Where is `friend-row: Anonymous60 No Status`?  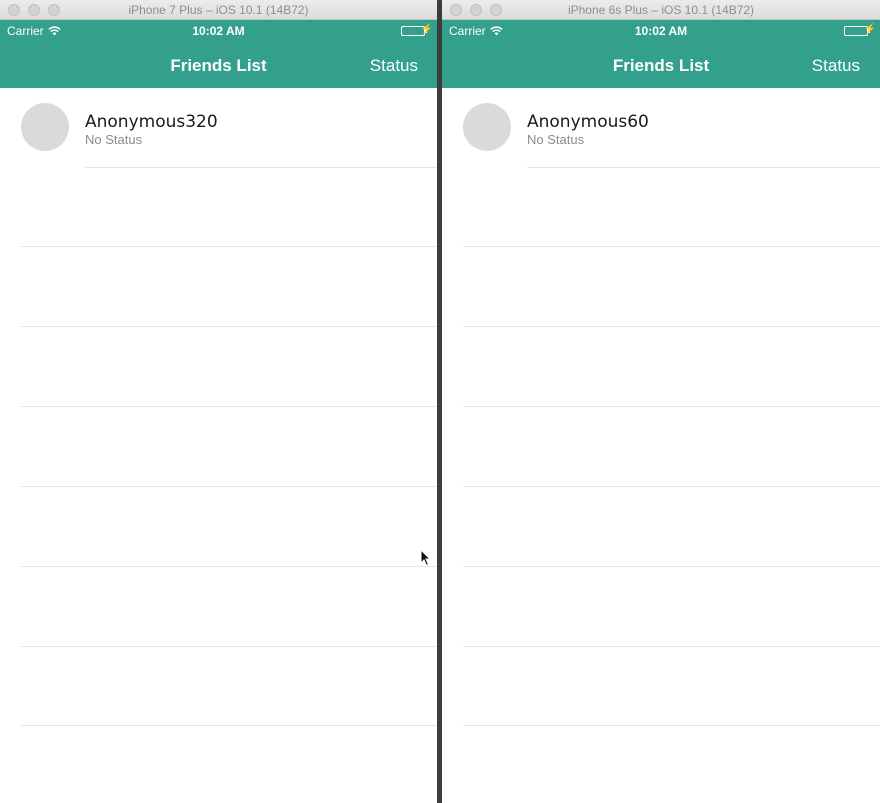
friend-row: Anonymous60 No Status is located at coordinates (661, 128).